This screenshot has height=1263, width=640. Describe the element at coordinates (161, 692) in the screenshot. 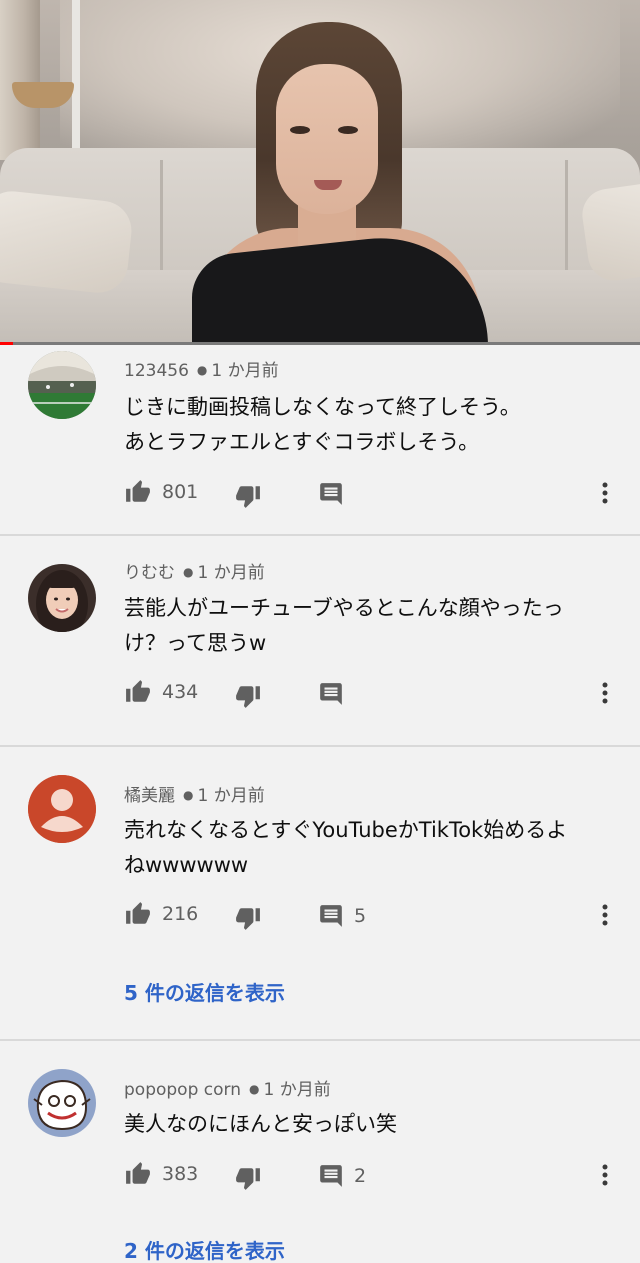

I see `like-button: 434` at that location.